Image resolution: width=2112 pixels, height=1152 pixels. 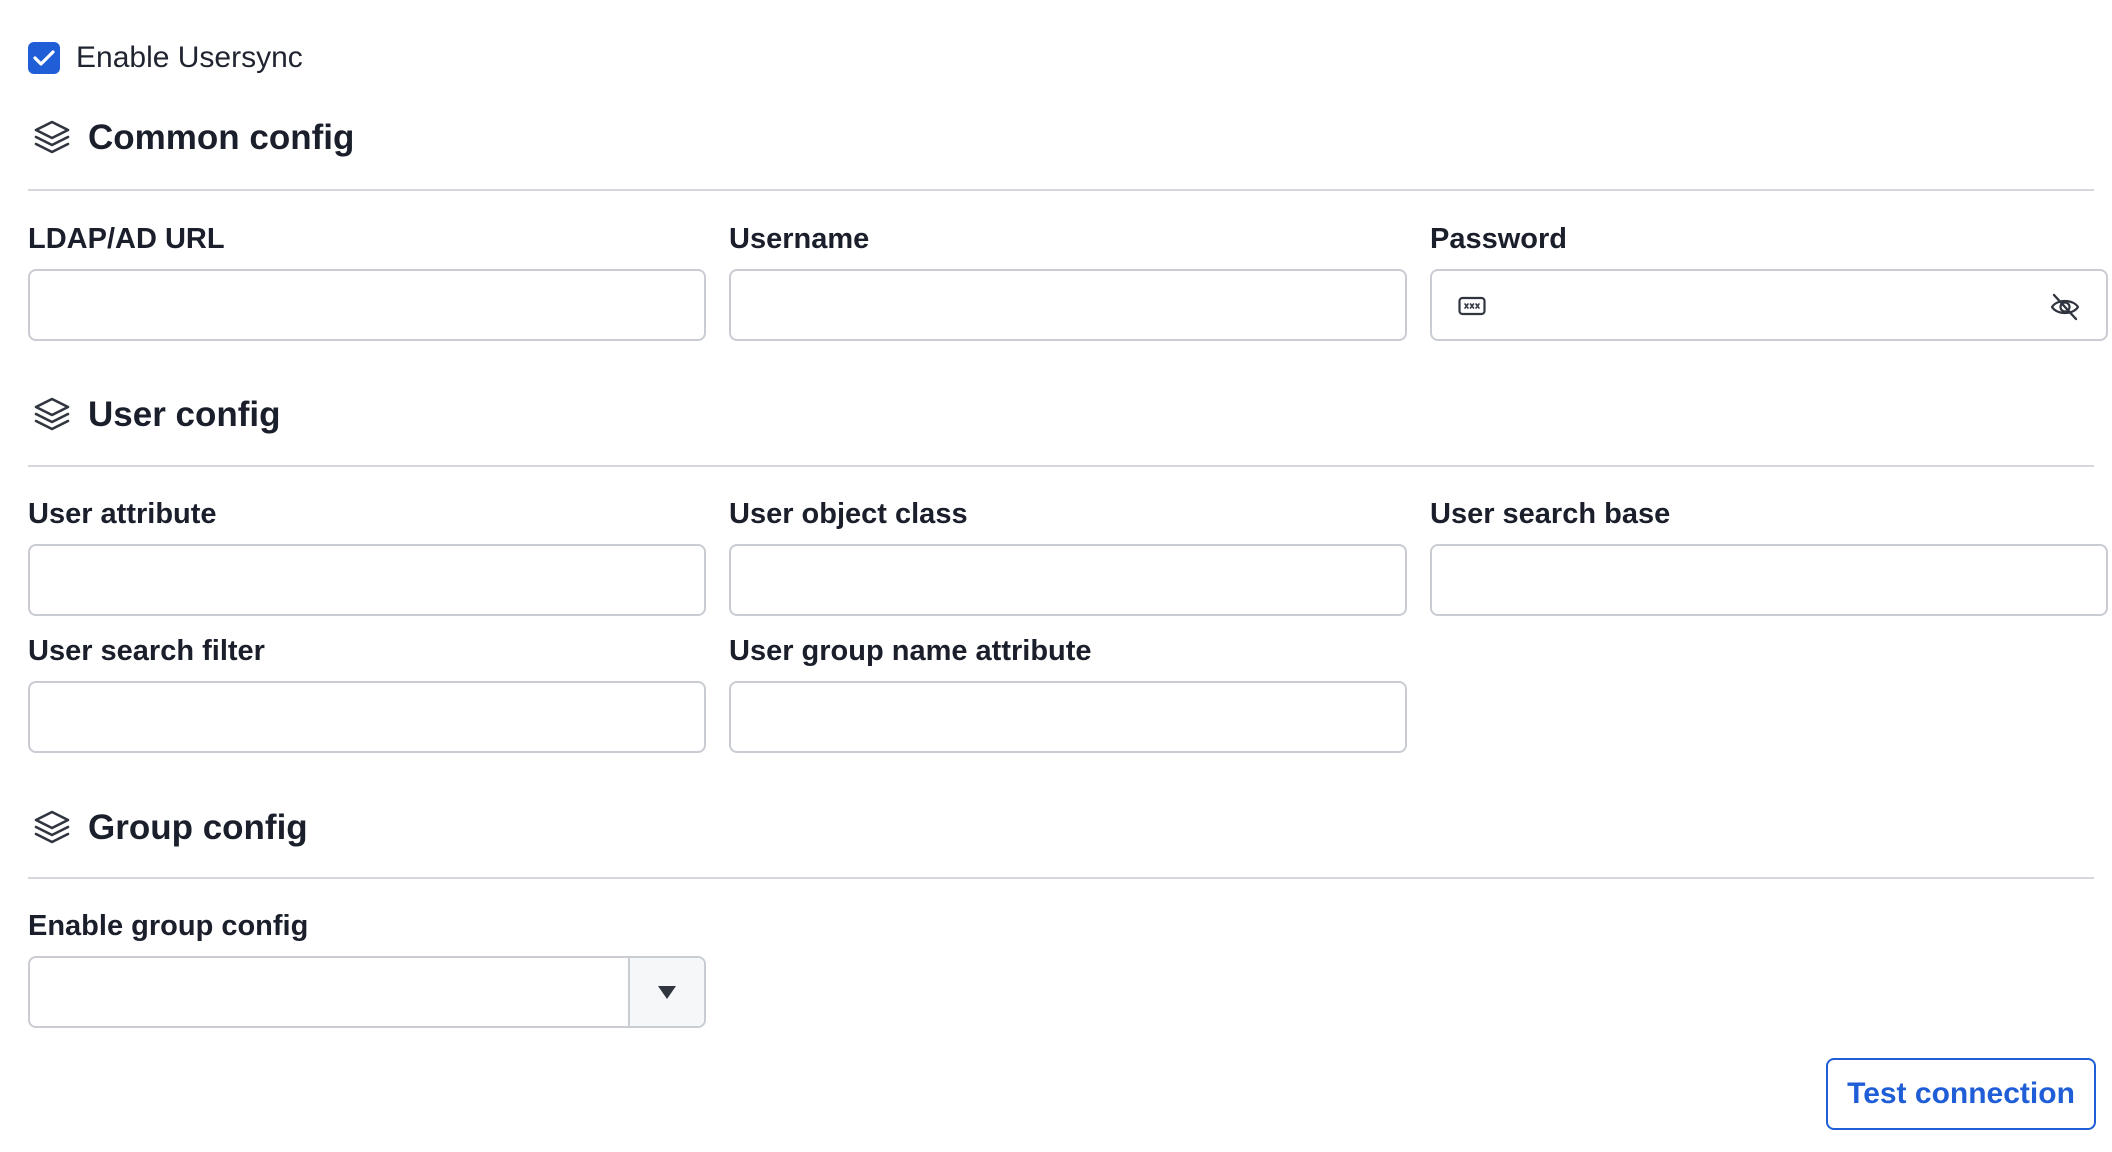 What do you see at coordinates (1769, 580) in the screenshot?
I see `user-search-base-input` at bounding box center [1769, 580].